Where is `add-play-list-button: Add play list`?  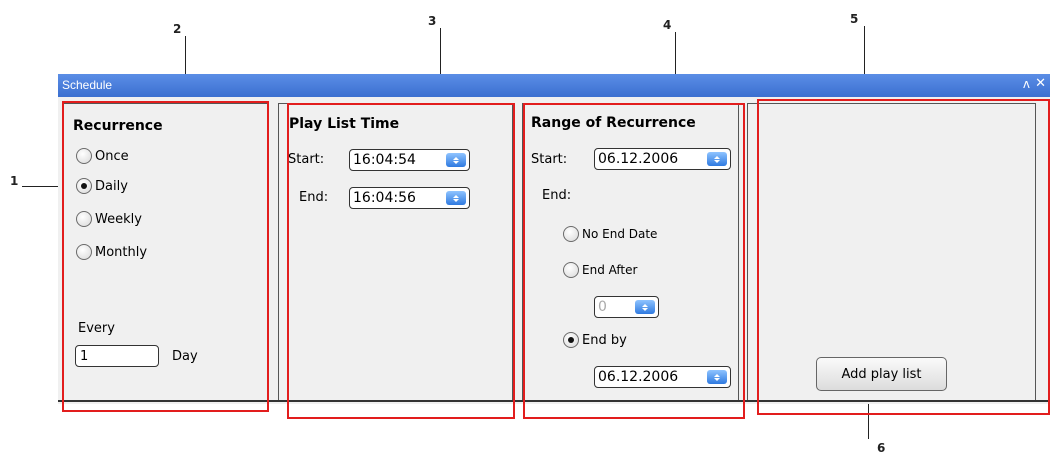 add-play-list-button: Add play list is located at coordinates (881, 374).